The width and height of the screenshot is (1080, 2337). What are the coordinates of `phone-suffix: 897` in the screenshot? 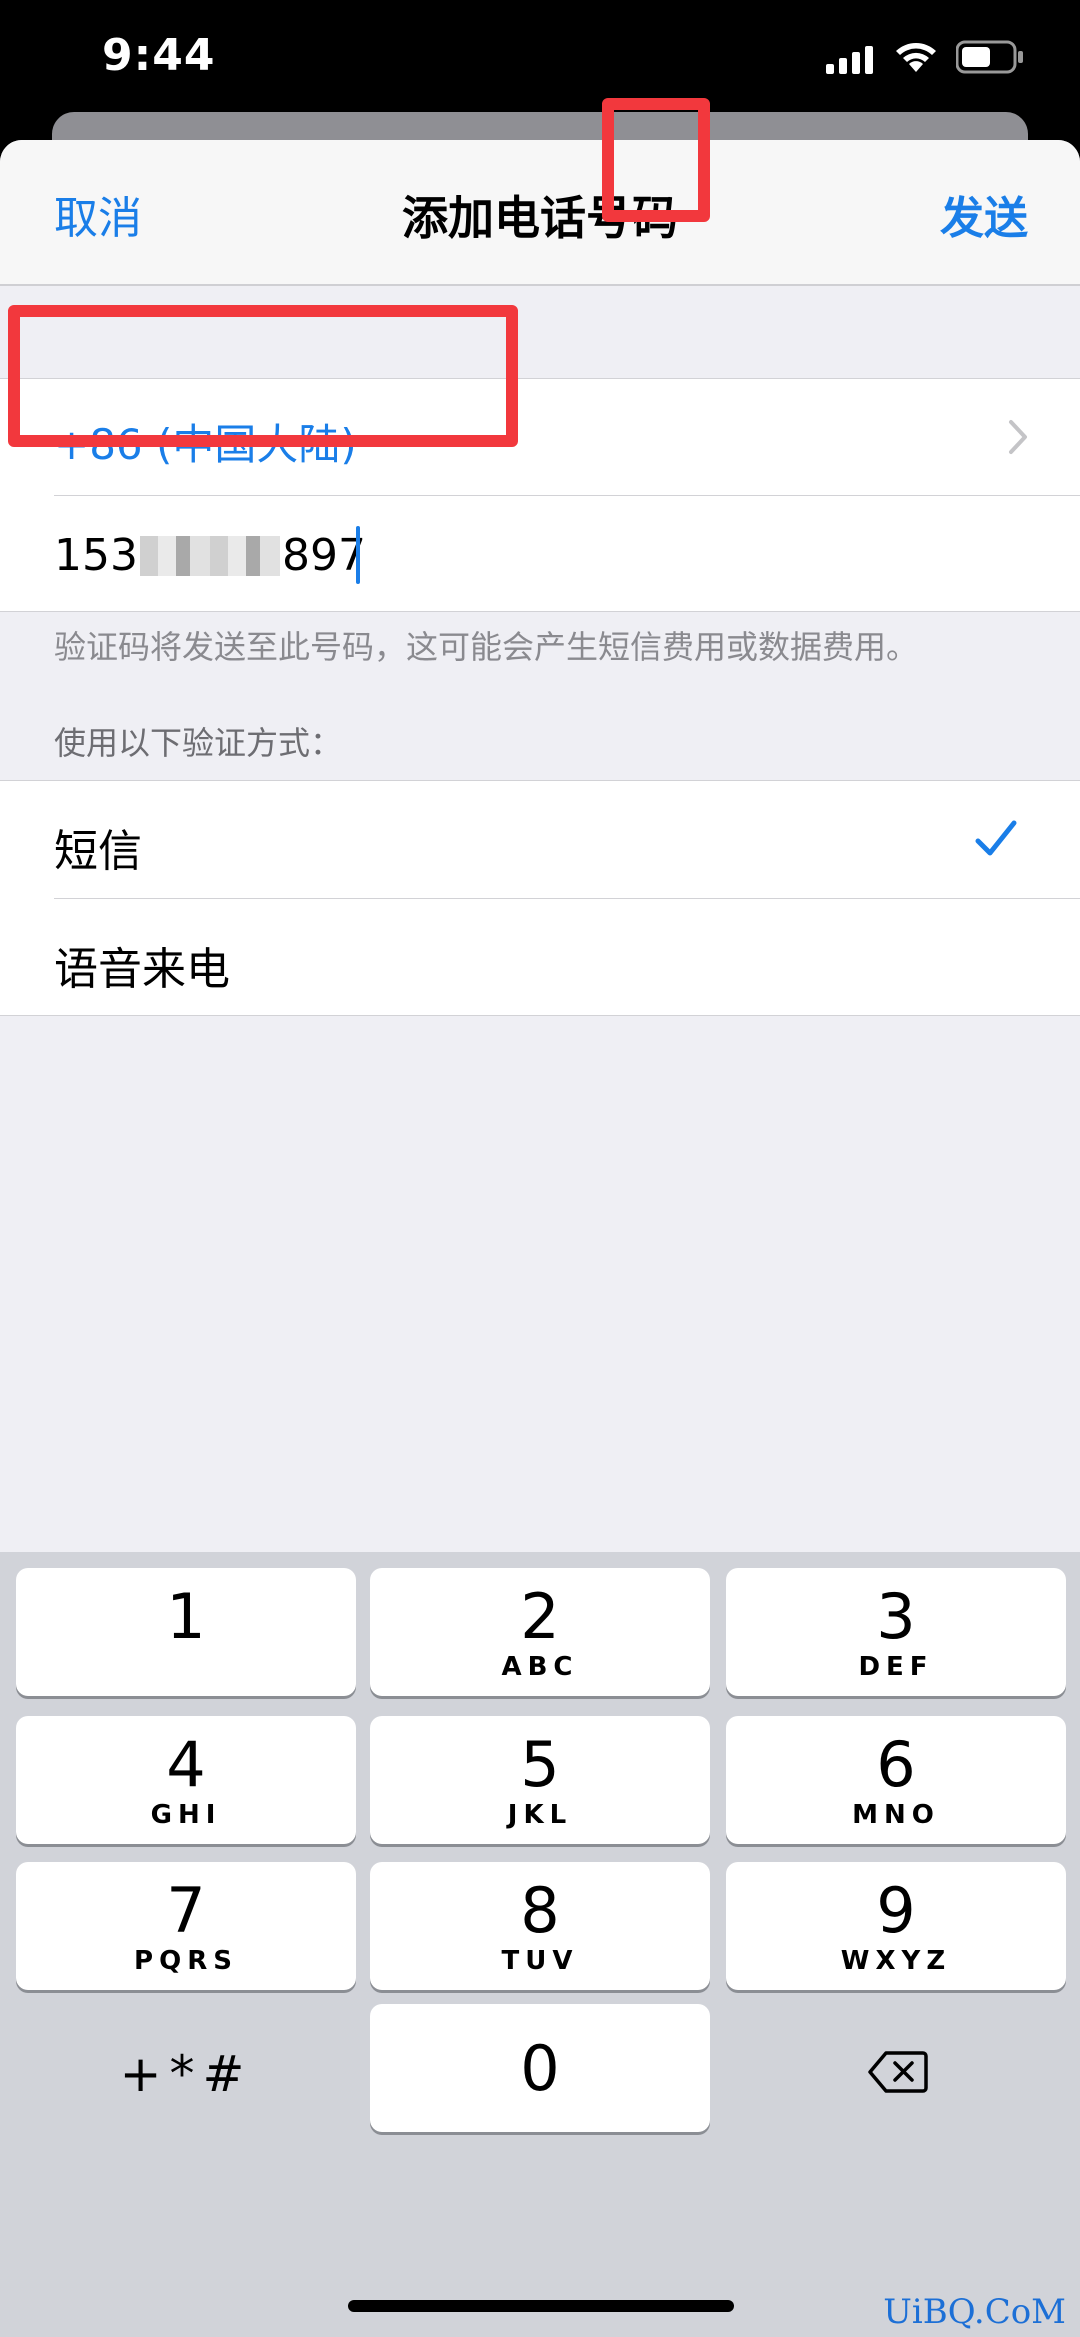 It's located at (324, 555).